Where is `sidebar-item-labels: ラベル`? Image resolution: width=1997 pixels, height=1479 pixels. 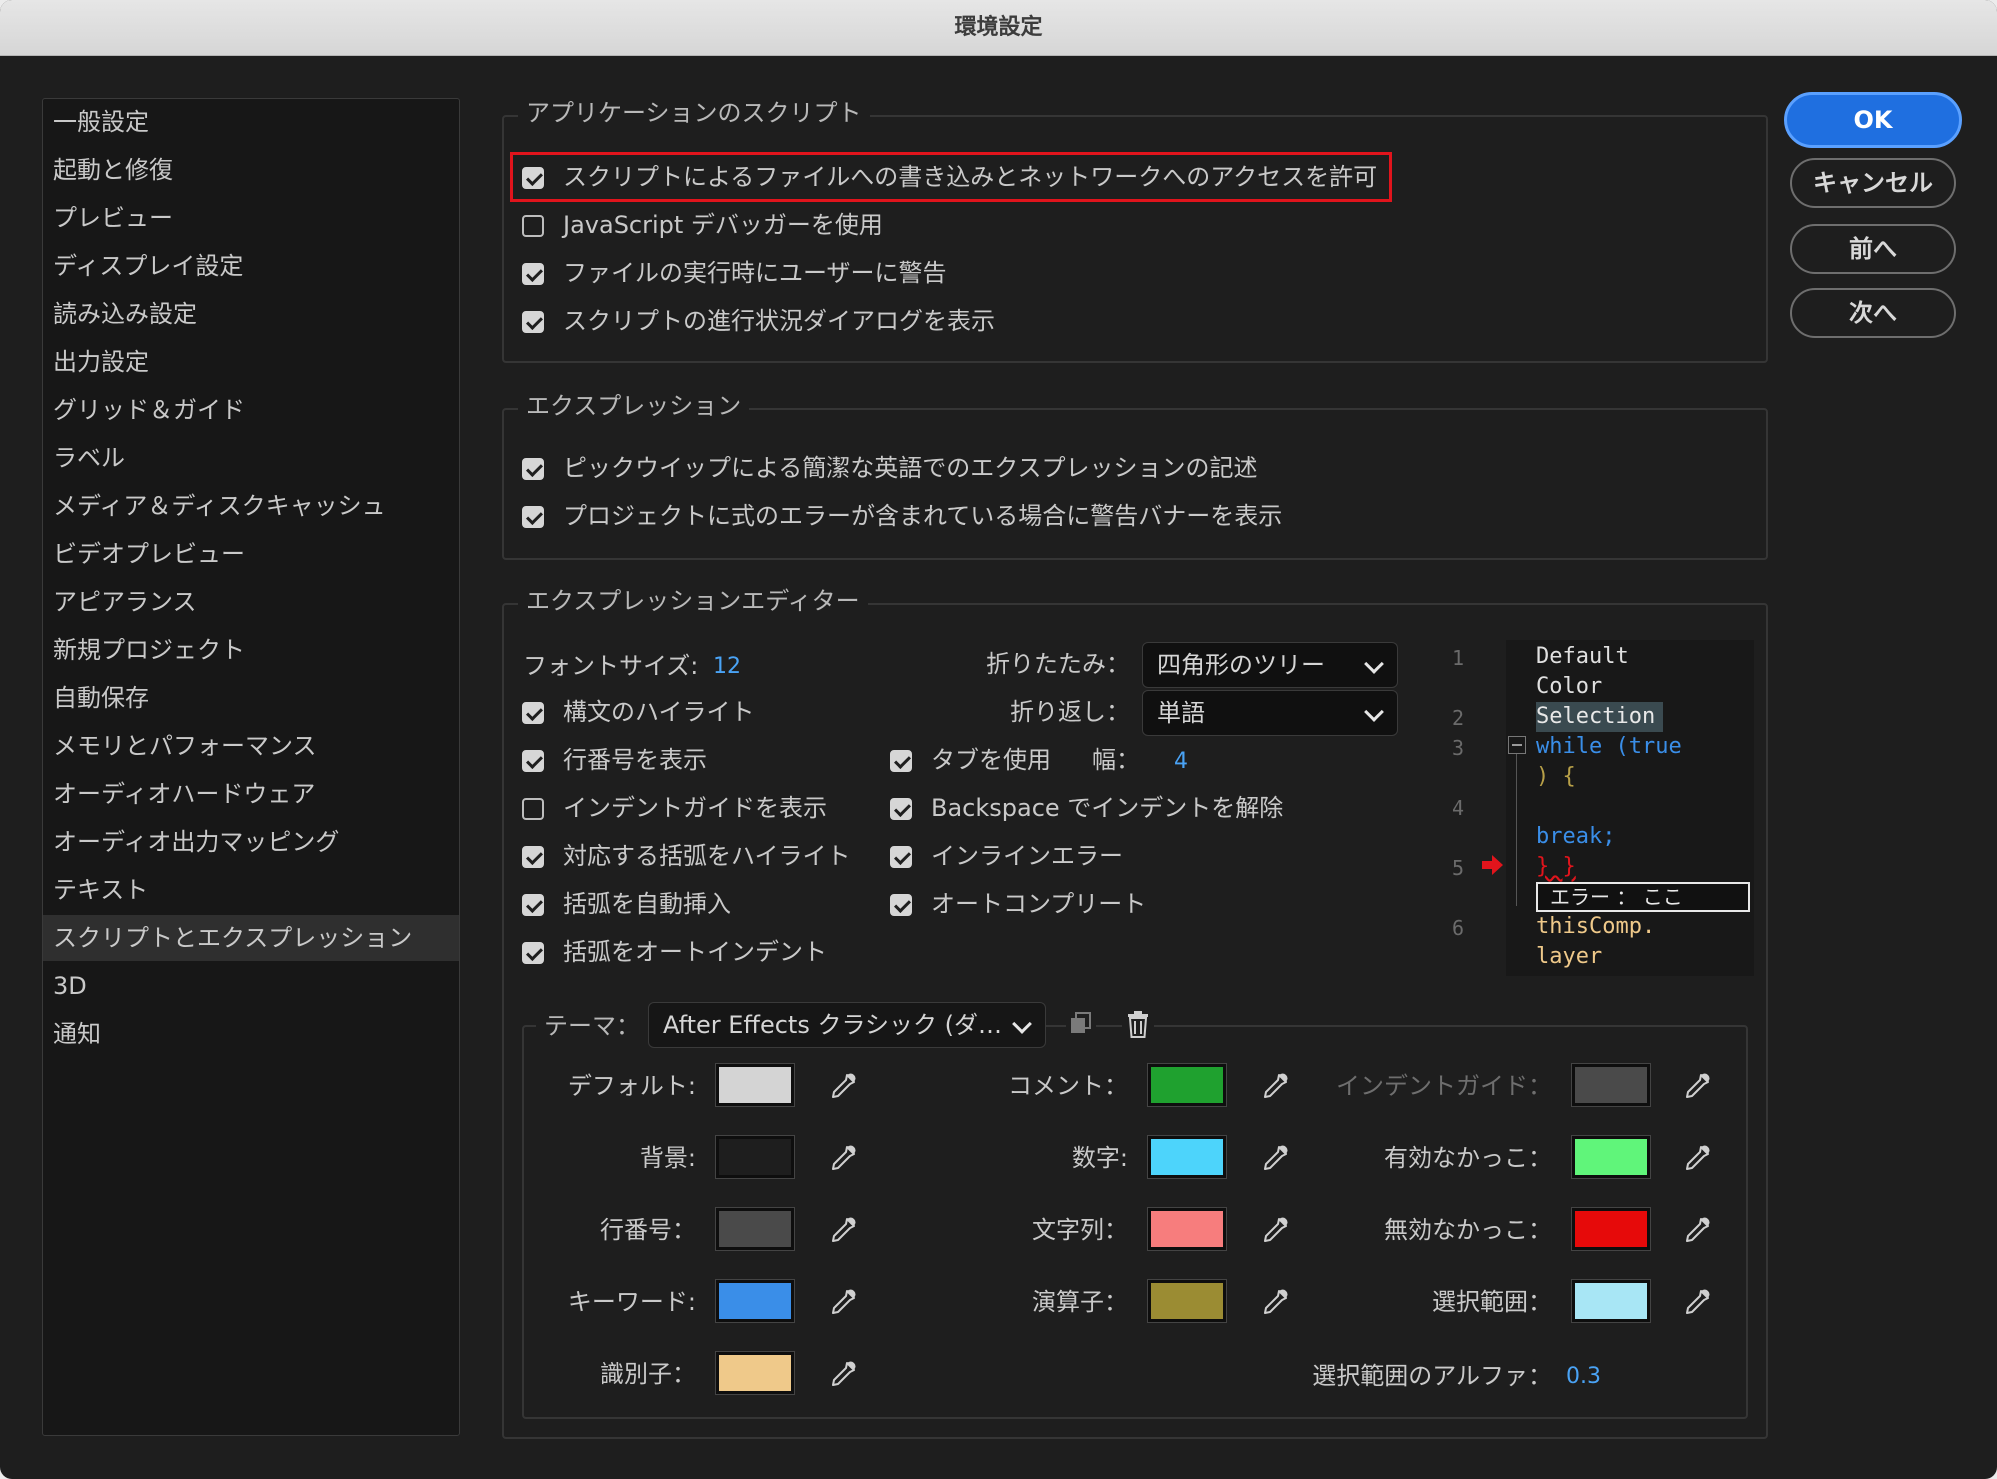
sidebar-item-labels: ラベル is located at coordinates (251, 458).